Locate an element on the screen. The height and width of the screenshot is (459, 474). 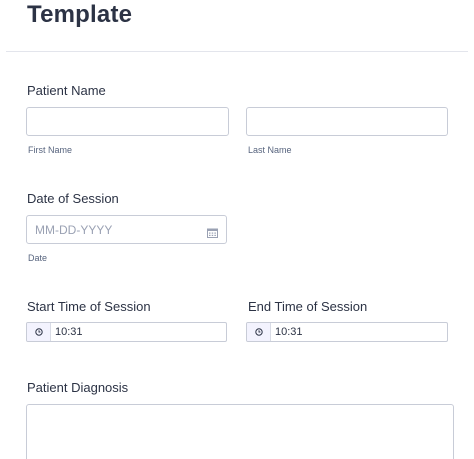
last-name-input is located at coordinates (347, 121).